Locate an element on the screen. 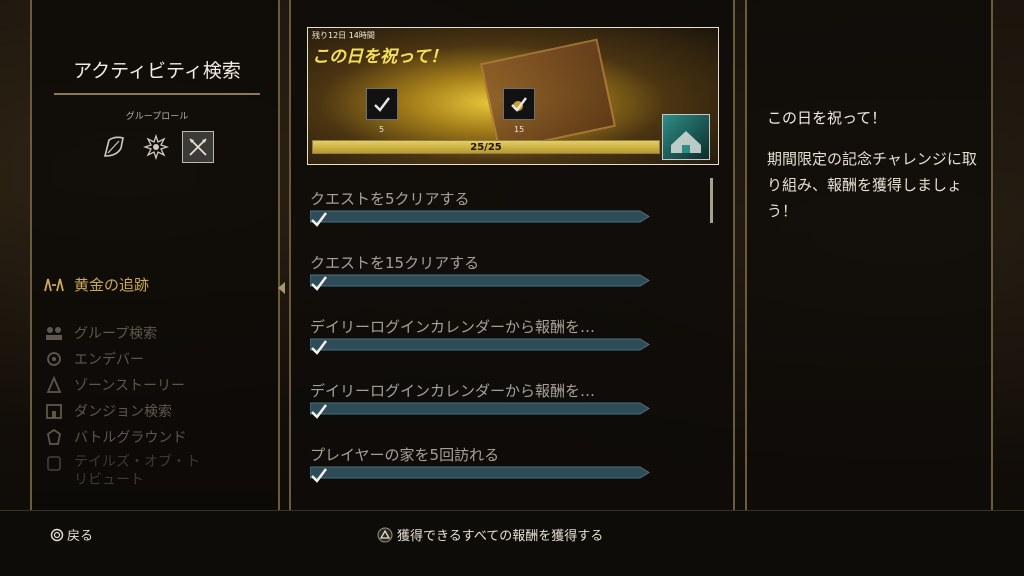 This screenshot has height=576, width=1024. healer-burst-icon is located at coordinates (156, 147).